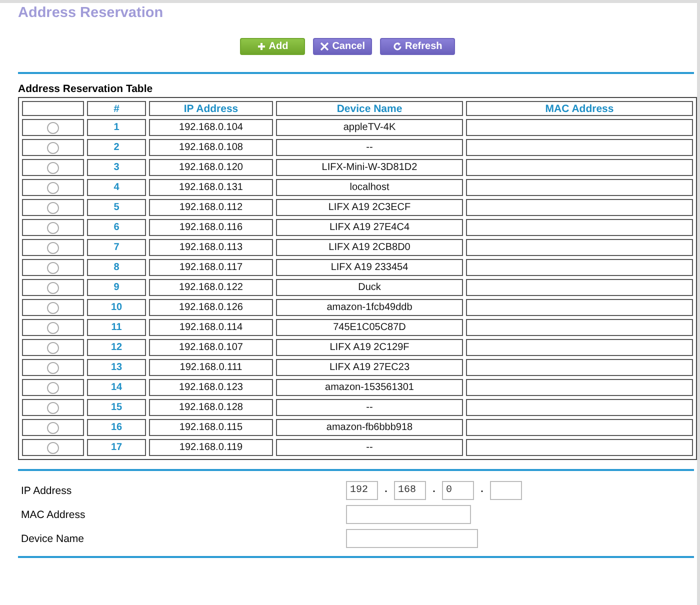  I want to click on table-cell: 192.168.0.123, so click(211, 387).